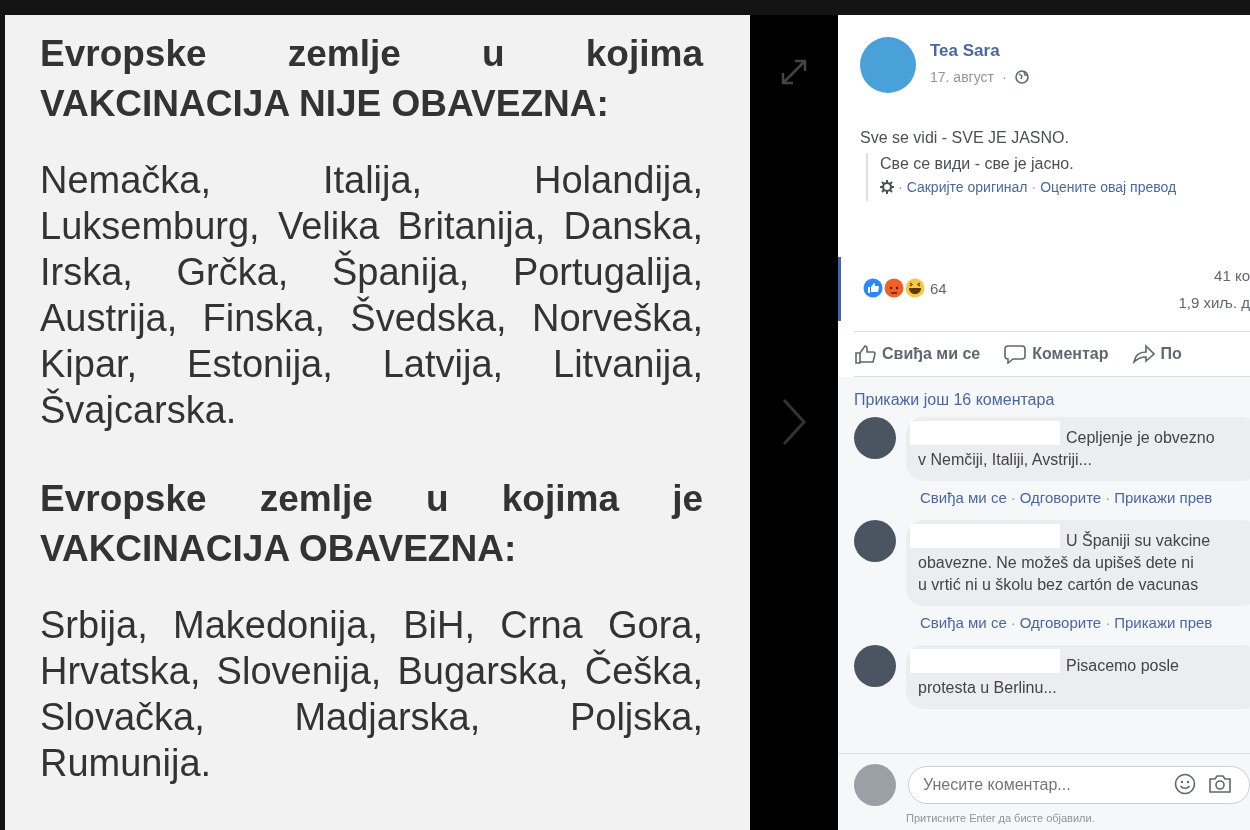 Image resolution: width=1250 pixels, height=830 pixels. Describe the element at coordinates (1015, 354) in the screenshot. I see `speech-bubble-icon` at that location.